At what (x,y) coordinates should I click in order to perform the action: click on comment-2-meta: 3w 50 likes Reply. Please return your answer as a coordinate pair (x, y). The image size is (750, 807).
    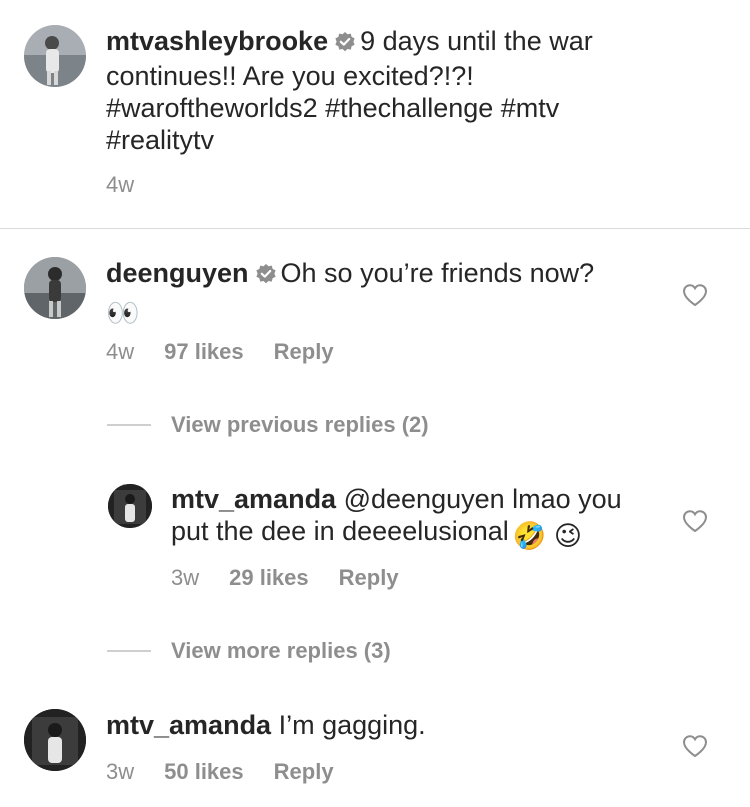
    Looking at the image, I should click on (220, 772).